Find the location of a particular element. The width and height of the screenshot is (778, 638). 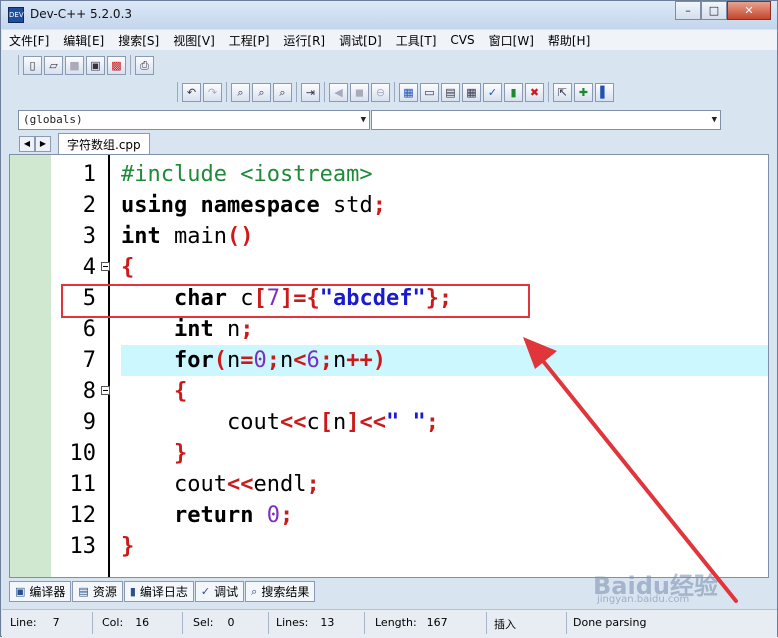

annotation-arrow is located at coordinates (630, 470).